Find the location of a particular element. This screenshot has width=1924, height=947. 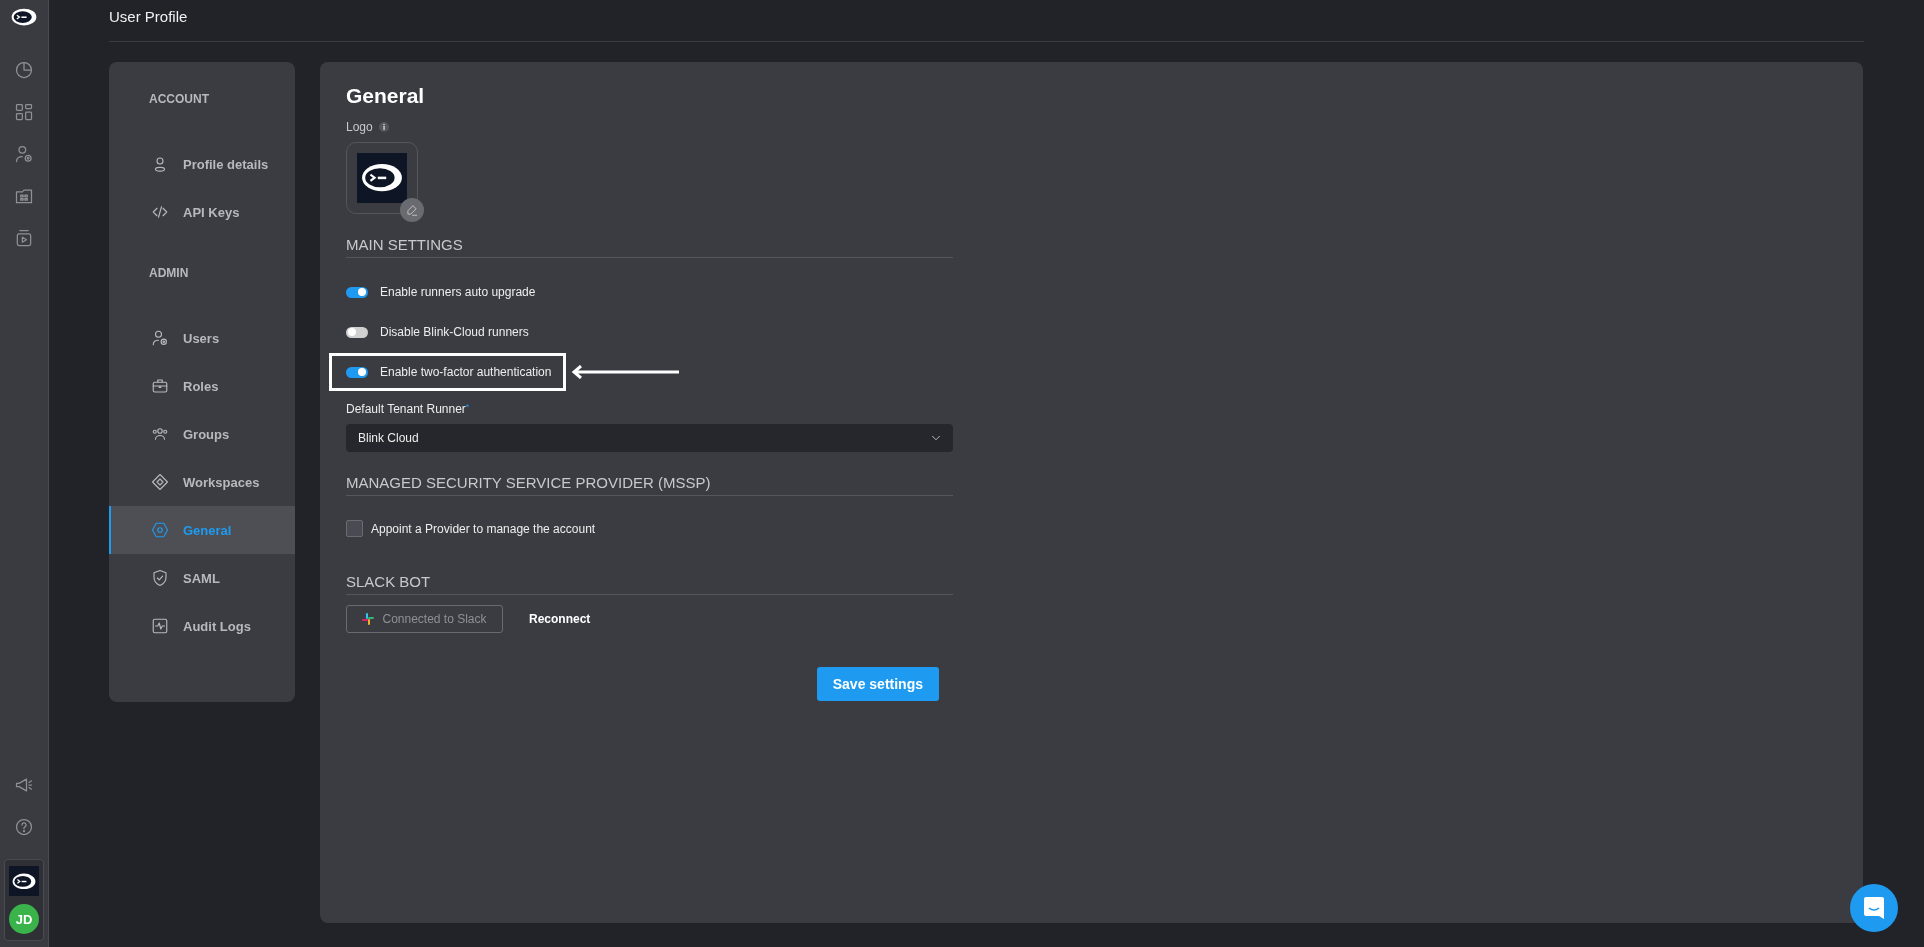

edit-button is located at coordinates (412, 210).